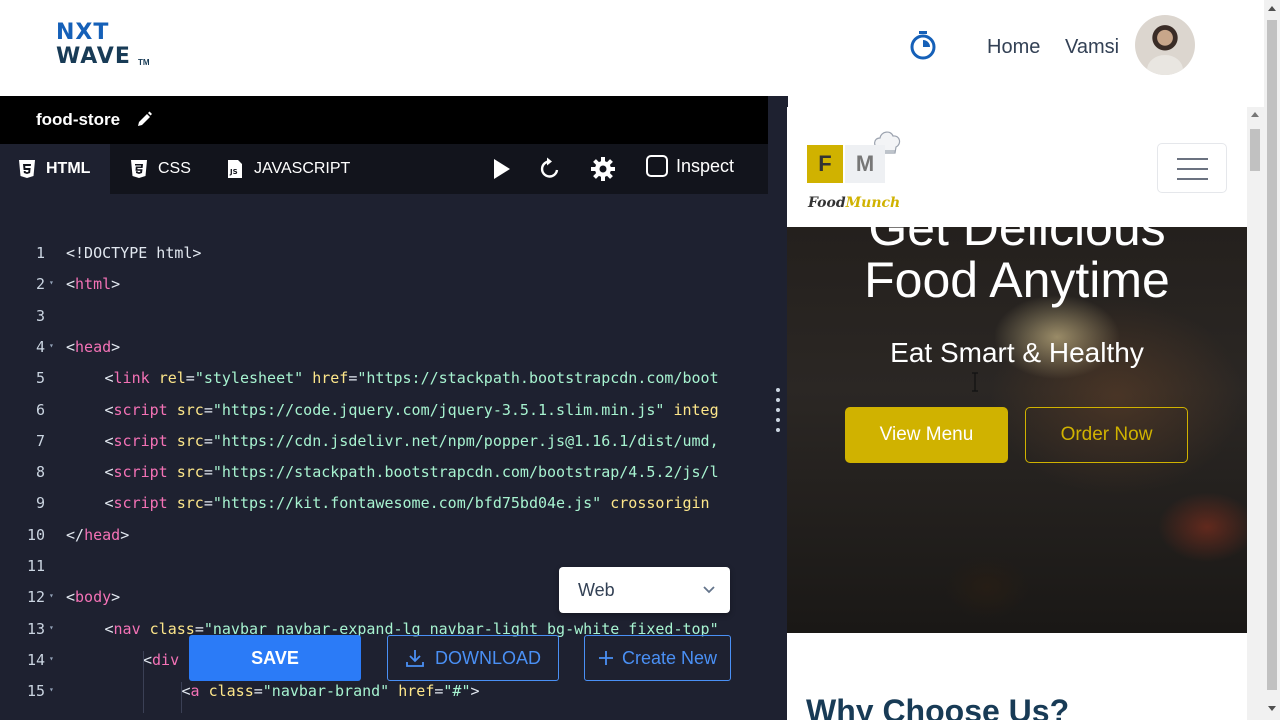 This screenshot has width=1280, height=720. What do you see at coordinates (40, 253) in the screenshot?
I see `line-number: 1` at bounding box center [40, 253].